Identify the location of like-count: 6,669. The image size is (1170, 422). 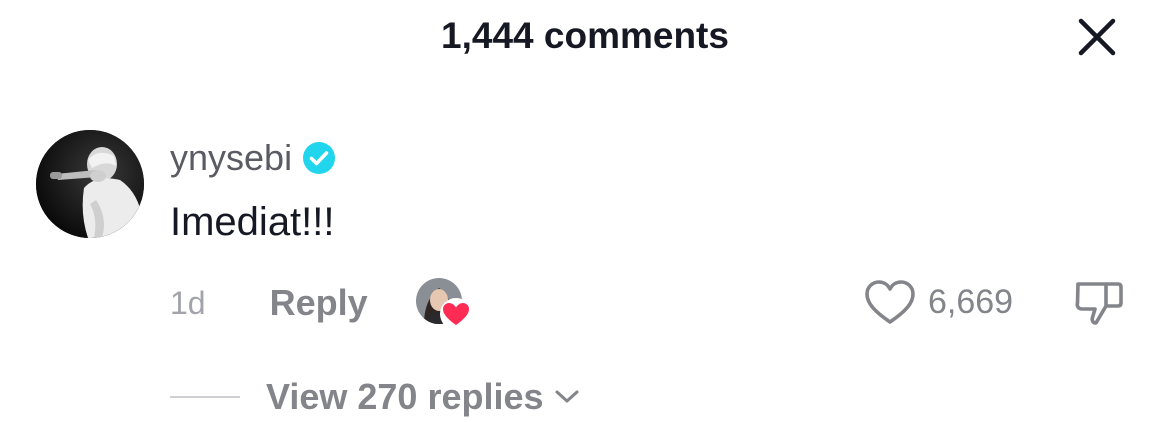
(971, 301).